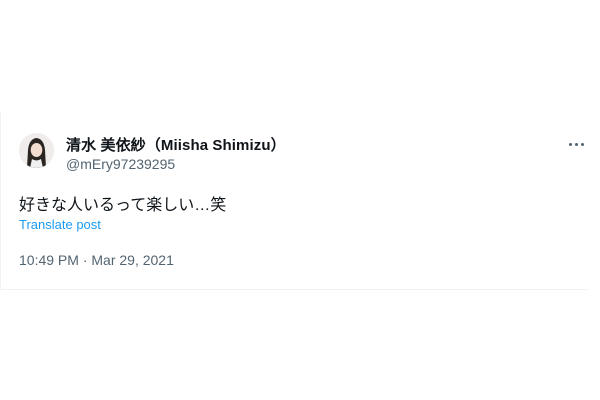 The height and width of the screenshot is (400, 600). Describe the element at coordinates (123, 205) in the screenshot. I see `tweet-text: 好きな人いるって楽しい…笑` at that location.